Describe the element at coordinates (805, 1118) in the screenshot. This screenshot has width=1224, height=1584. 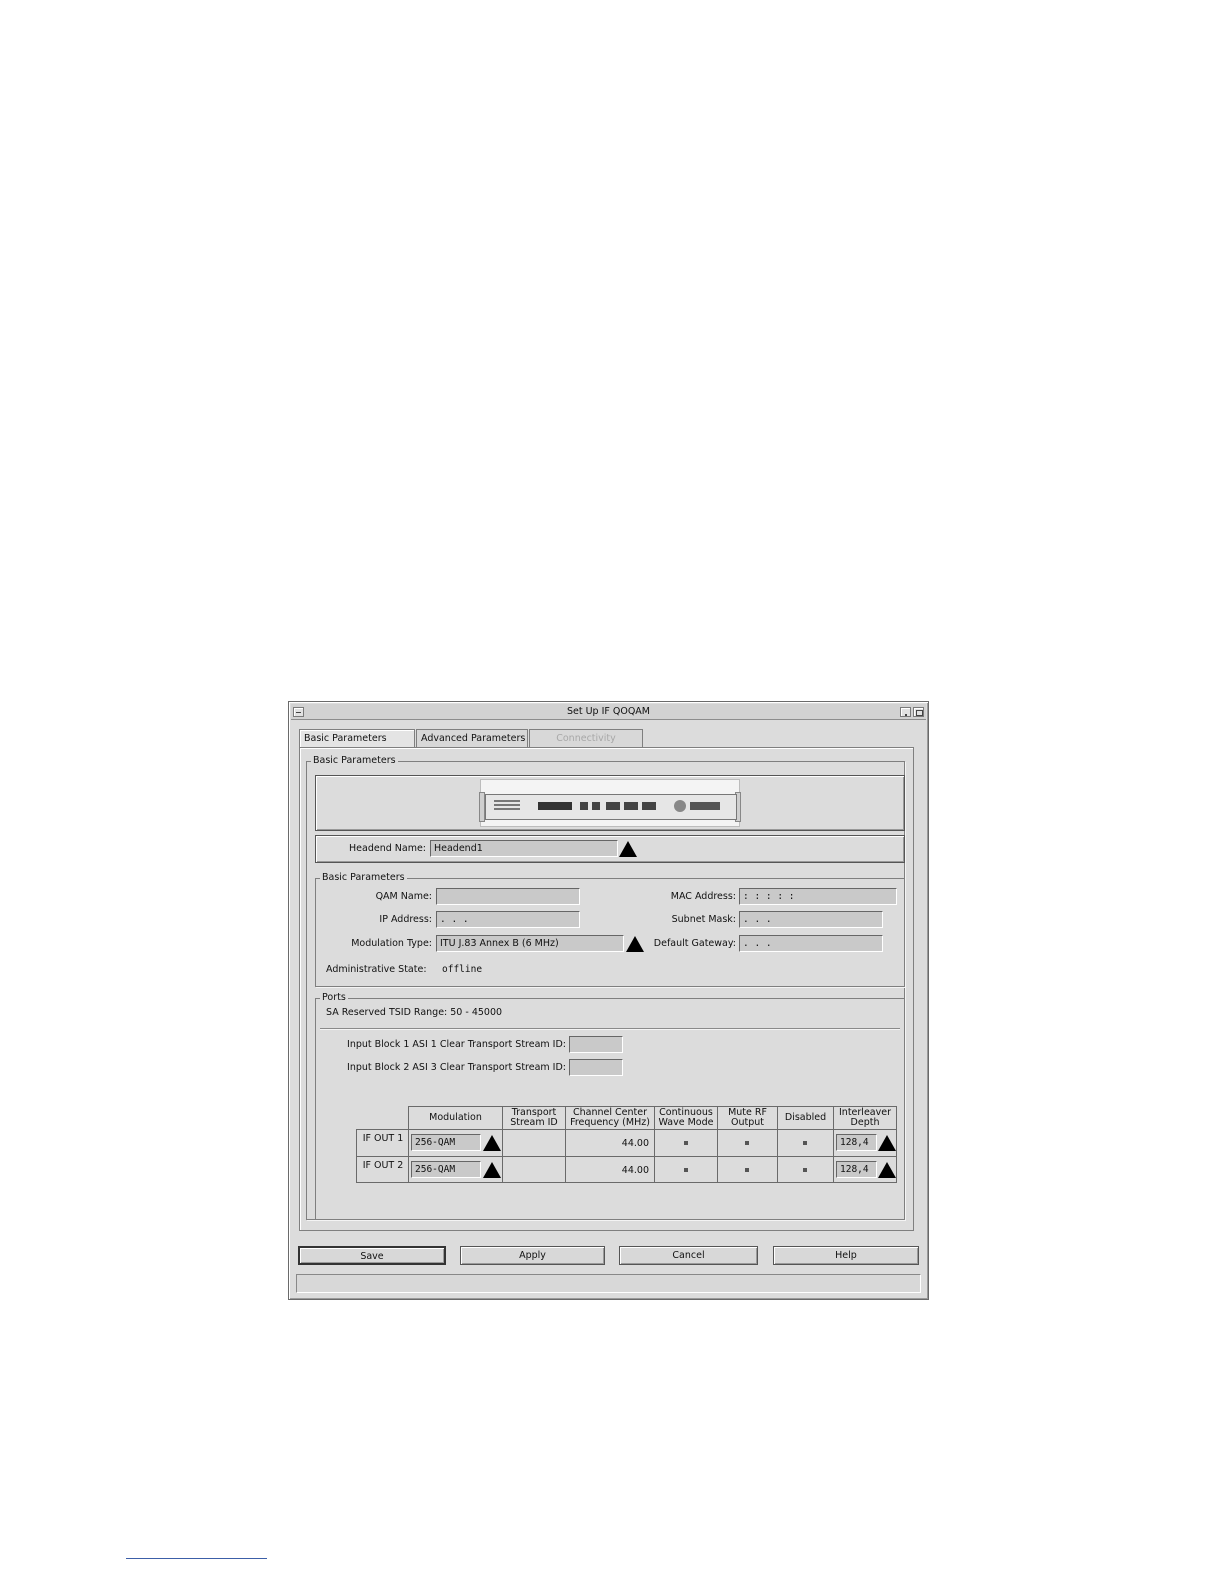
I see `column-header-disabled: Disabled` at that location.